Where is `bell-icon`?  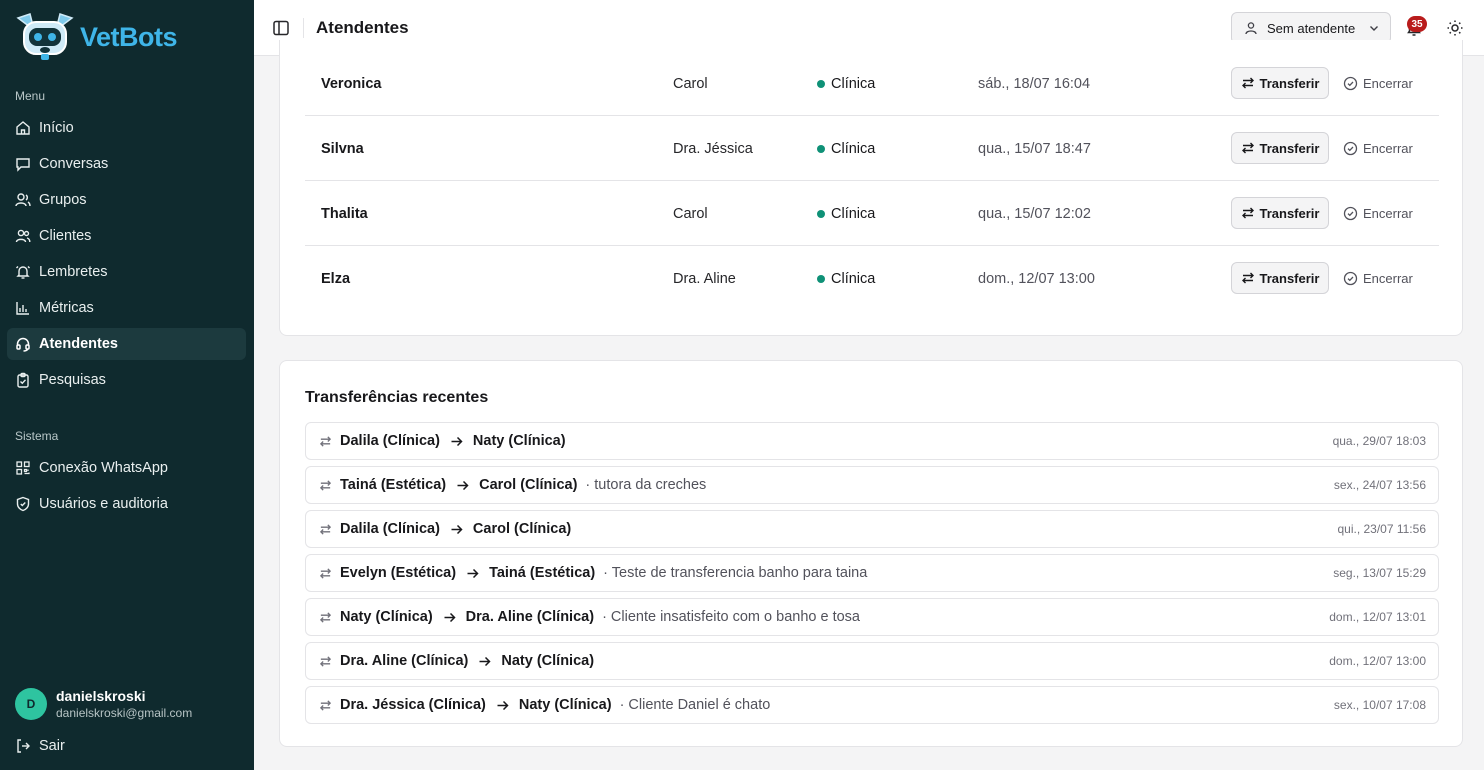
bell-icon is located at coordinates (23, 272).